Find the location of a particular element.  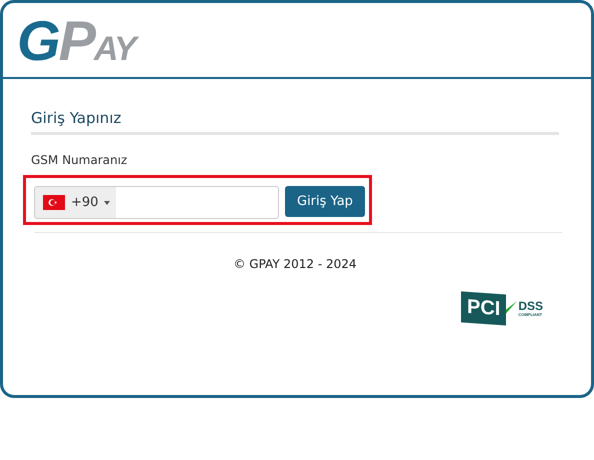

copyright: © GPAY 2012 - 2024 is located at coordinates (295, 264).